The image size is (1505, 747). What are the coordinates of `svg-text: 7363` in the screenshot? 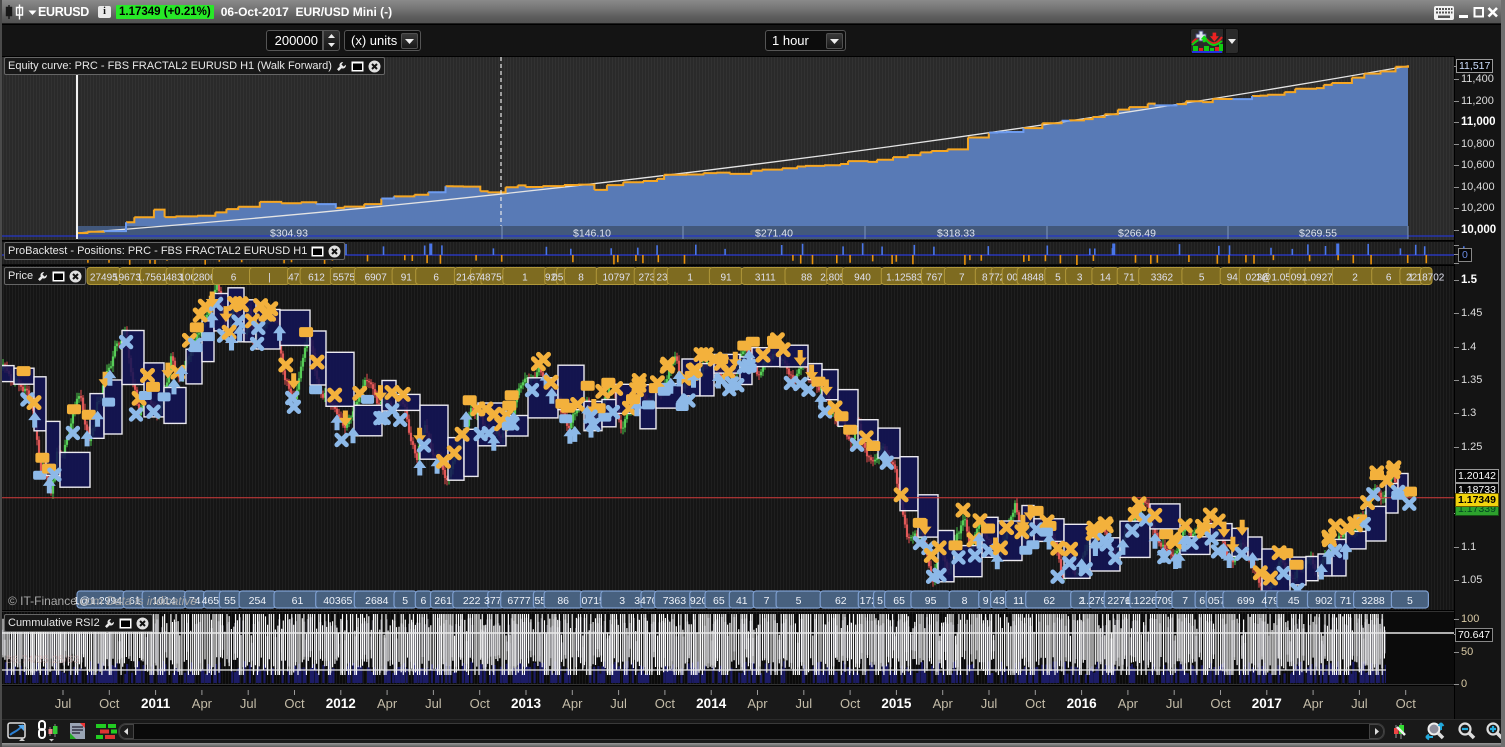 It's located at (675, 601).